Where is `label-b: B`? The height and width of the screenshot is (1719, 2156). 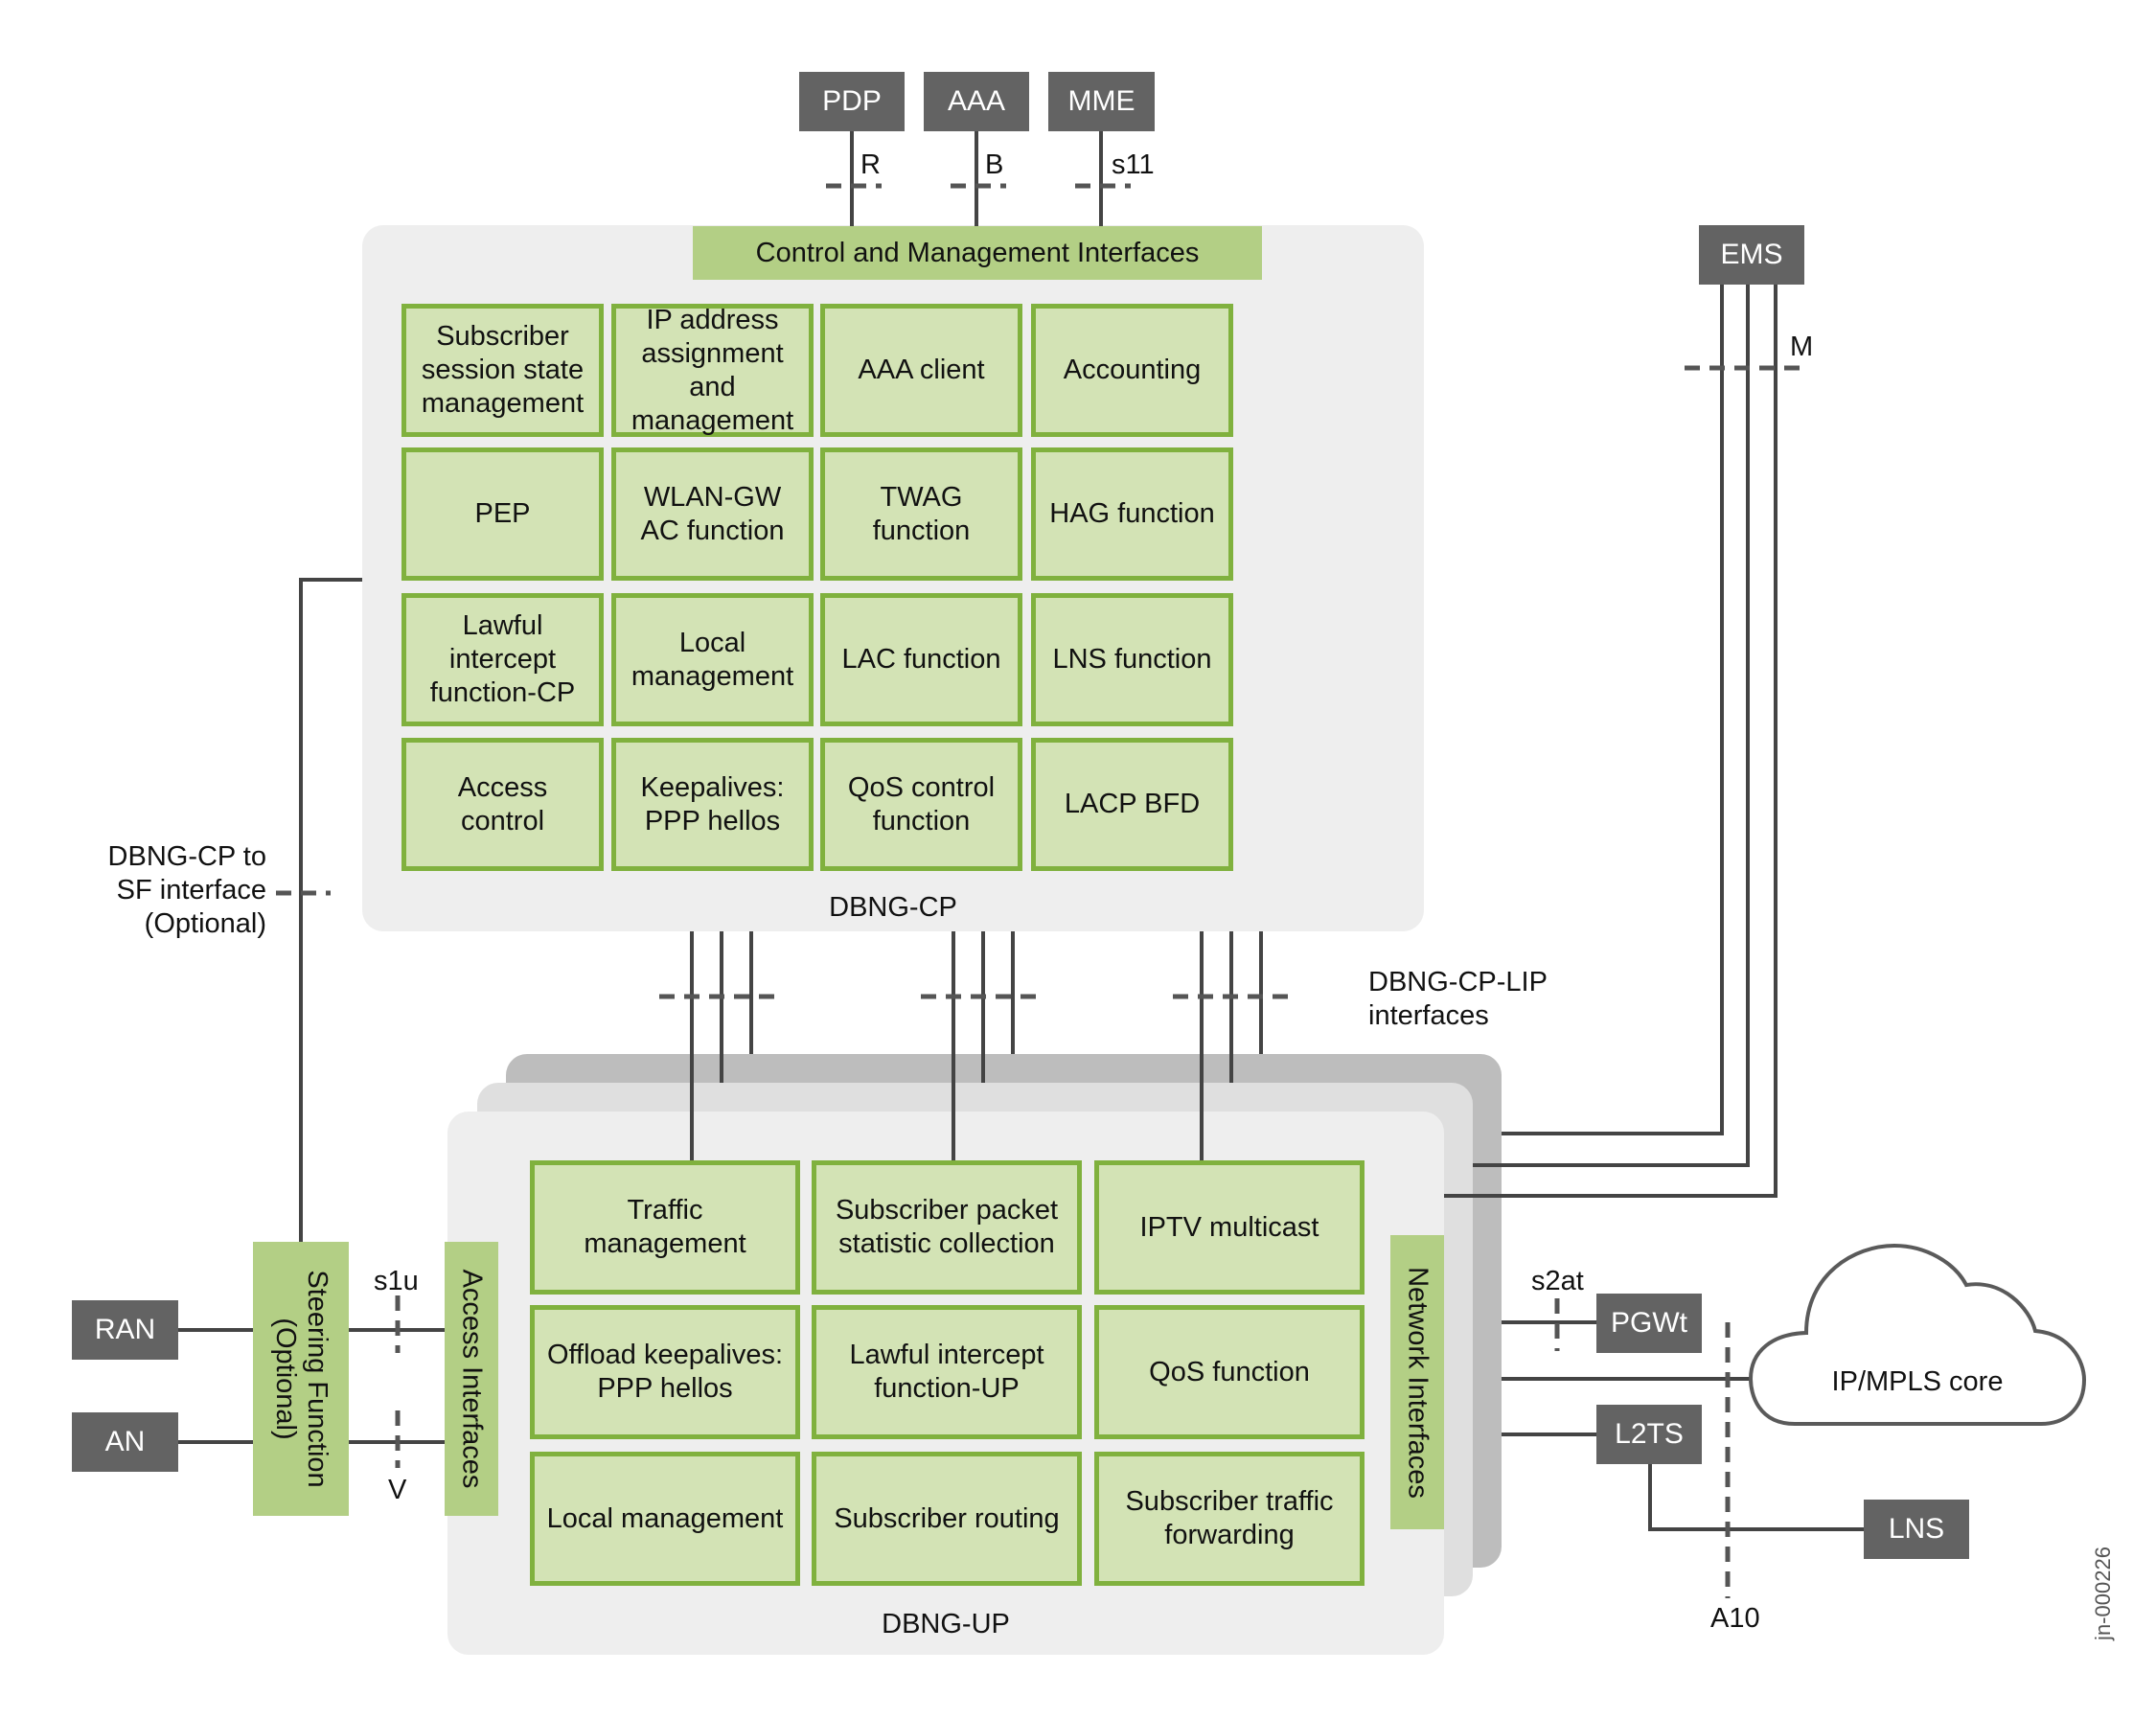
label-b: B is located at coordinates (994, 164).